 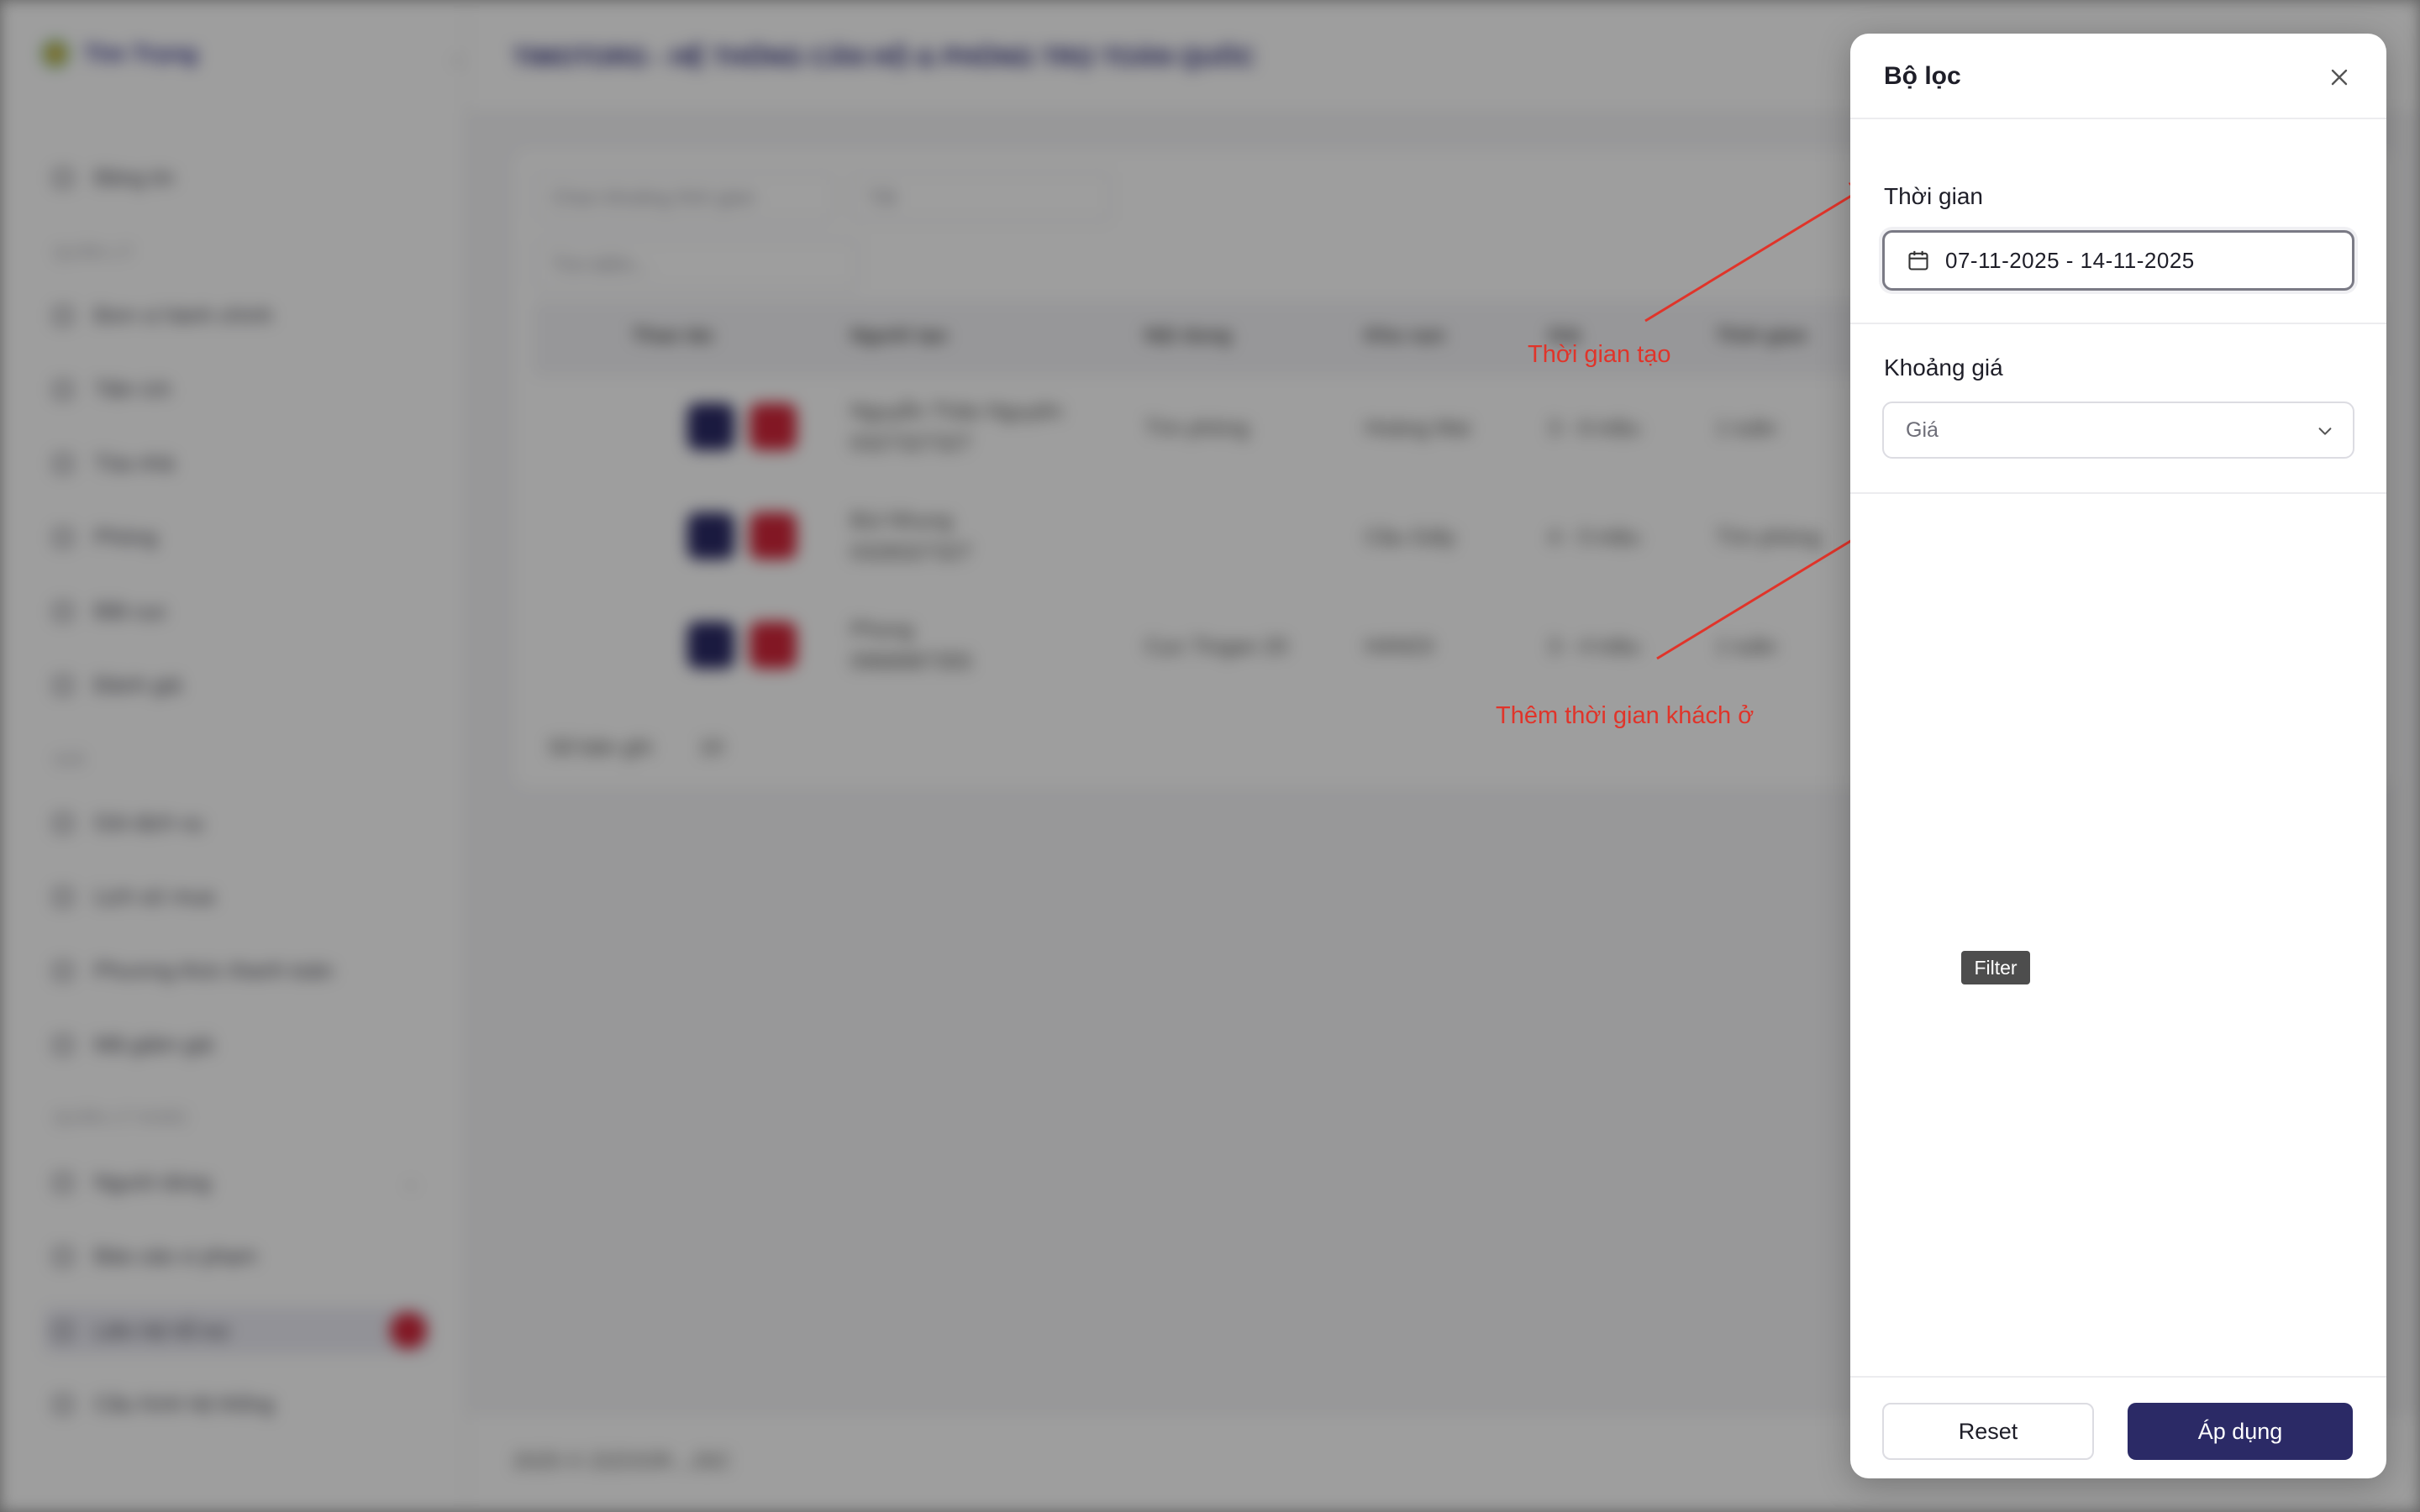 I want to click on date-range-input: 07-11-2025 - 14-11-2025, so click(x=2118, y=260).